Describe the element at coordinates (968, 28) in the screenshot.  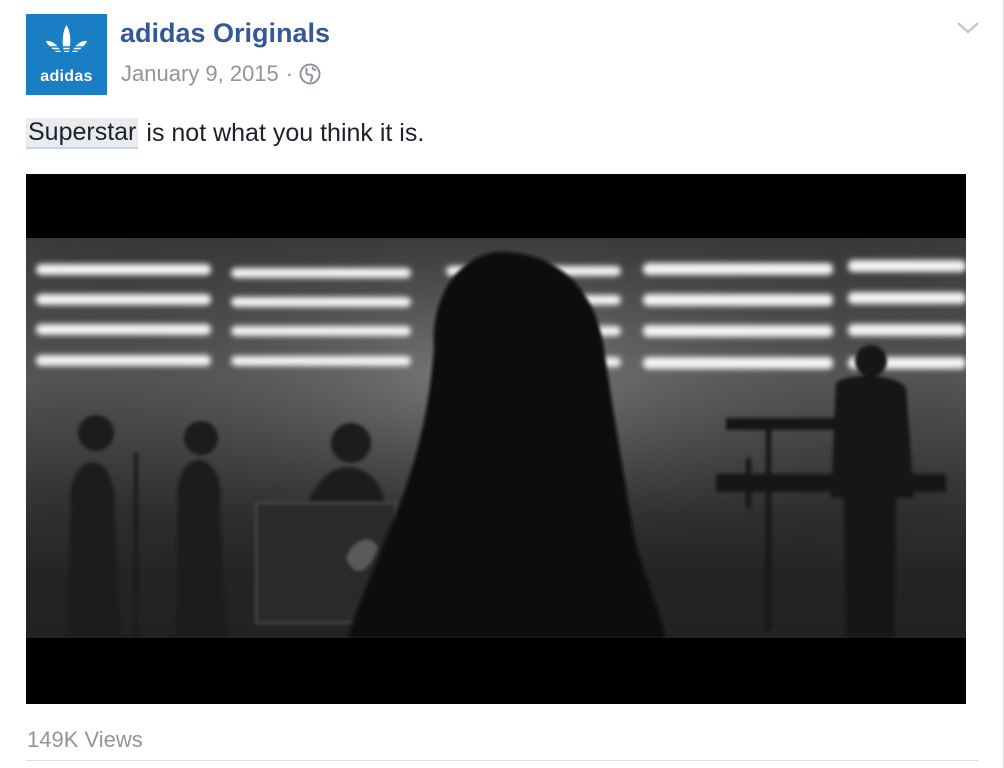
I see `chevron-down-icon` at that location.